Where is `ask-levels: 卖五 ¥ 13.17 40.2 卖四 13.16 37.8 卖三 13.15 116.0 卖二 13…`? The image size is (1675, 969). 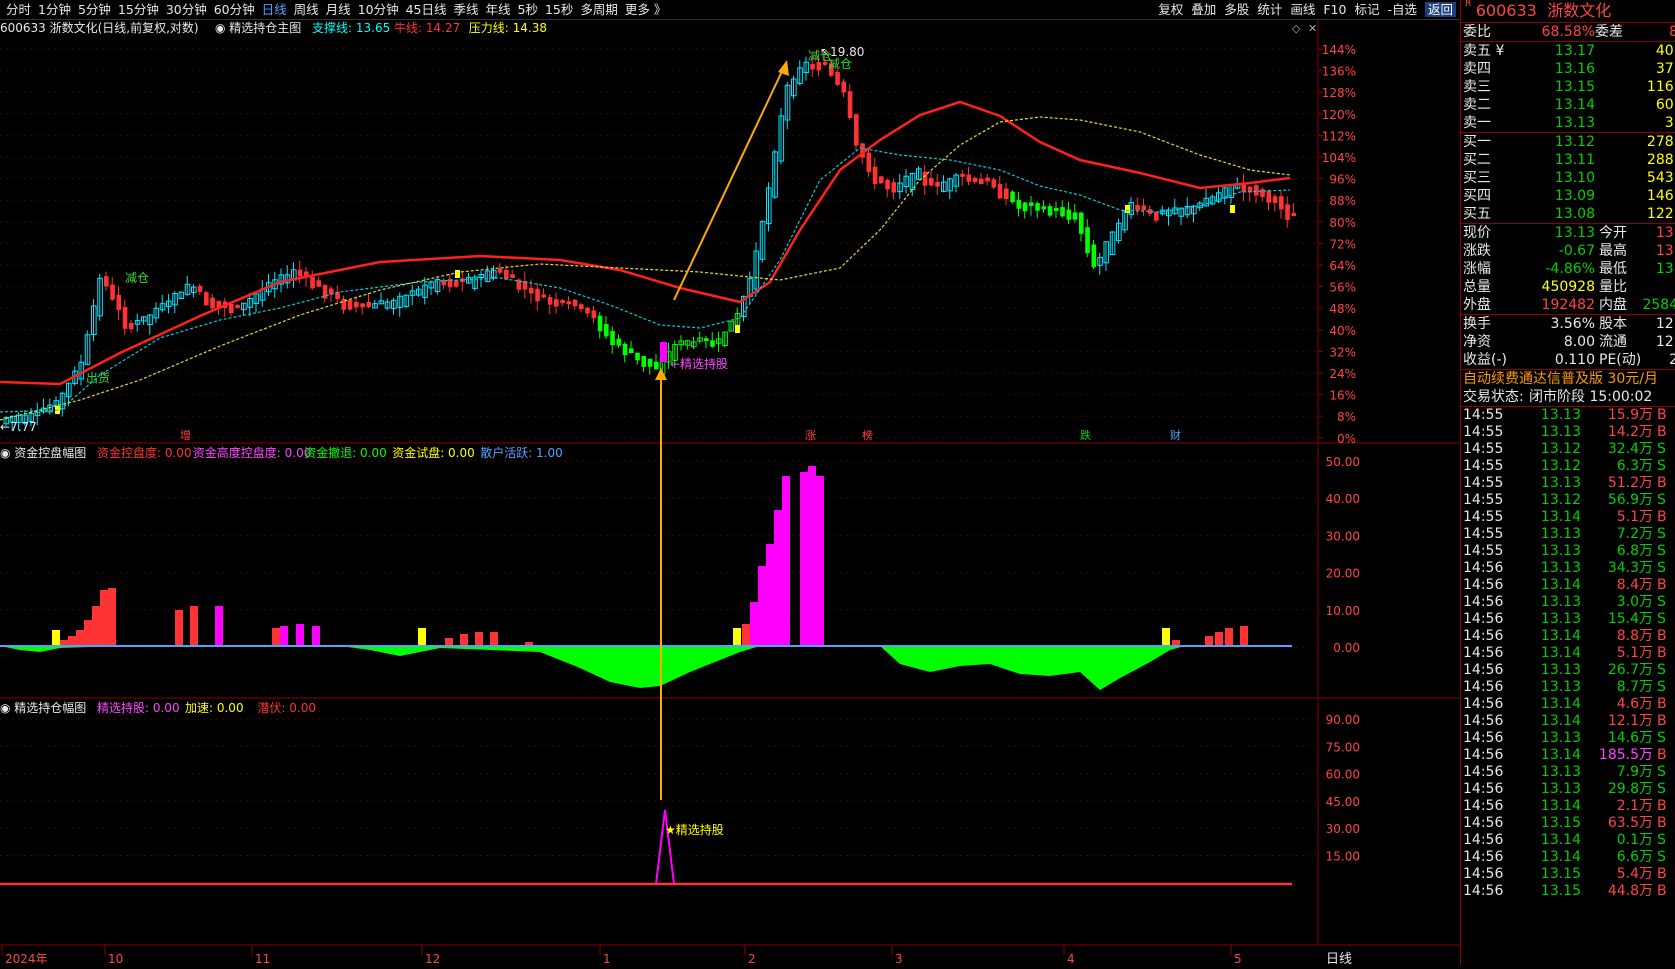
ask-levels: 卖五 ¥ 13.17 40.2 卖四 13.16 37.8 卖三 13.15 116.0 卖二 13… is located at coordinates (1568, 87).